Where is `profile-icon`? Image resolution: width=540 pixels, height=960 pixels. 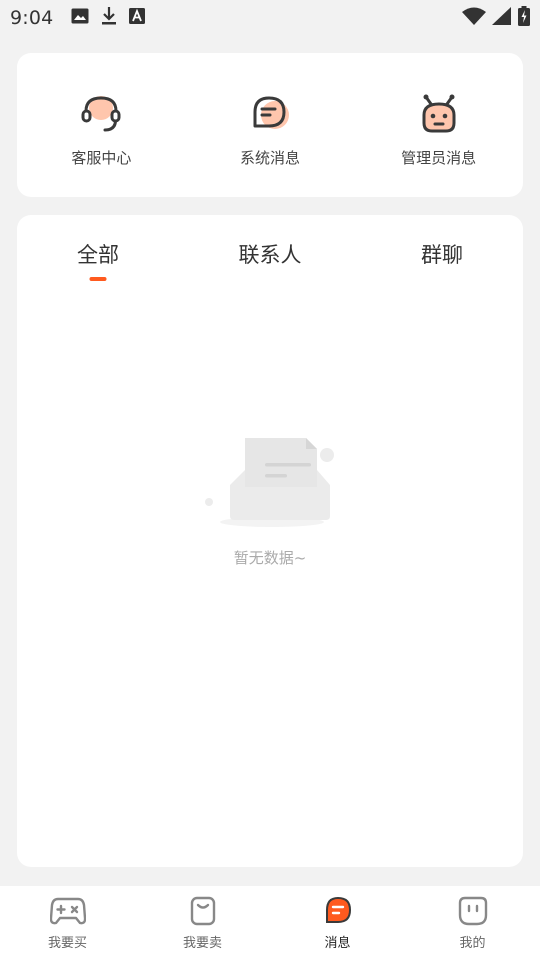 profile-icon is located at coordinates (472, 911).